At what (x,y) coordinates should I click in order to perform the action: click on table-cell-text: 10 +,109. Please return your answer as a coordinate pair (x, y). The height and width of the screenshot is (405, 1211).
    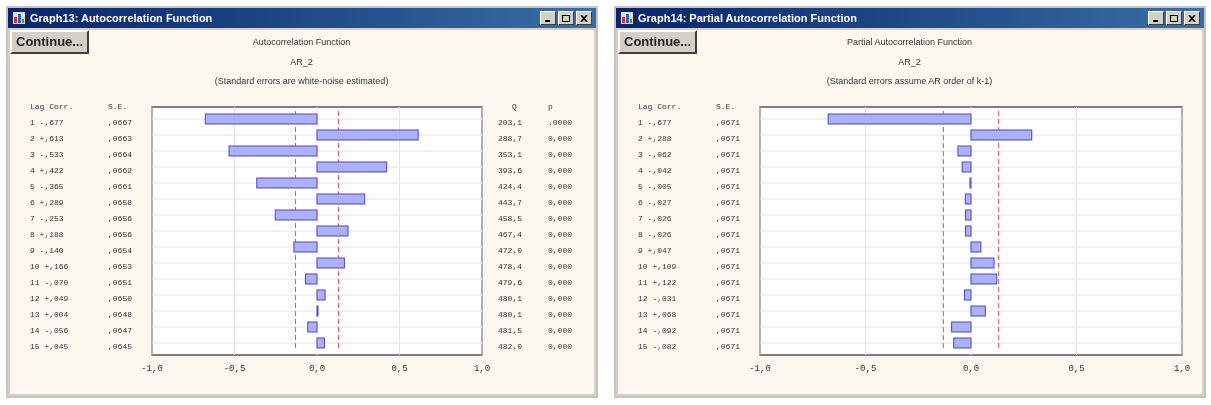
    Looking at the image, I should click on (658, 266).